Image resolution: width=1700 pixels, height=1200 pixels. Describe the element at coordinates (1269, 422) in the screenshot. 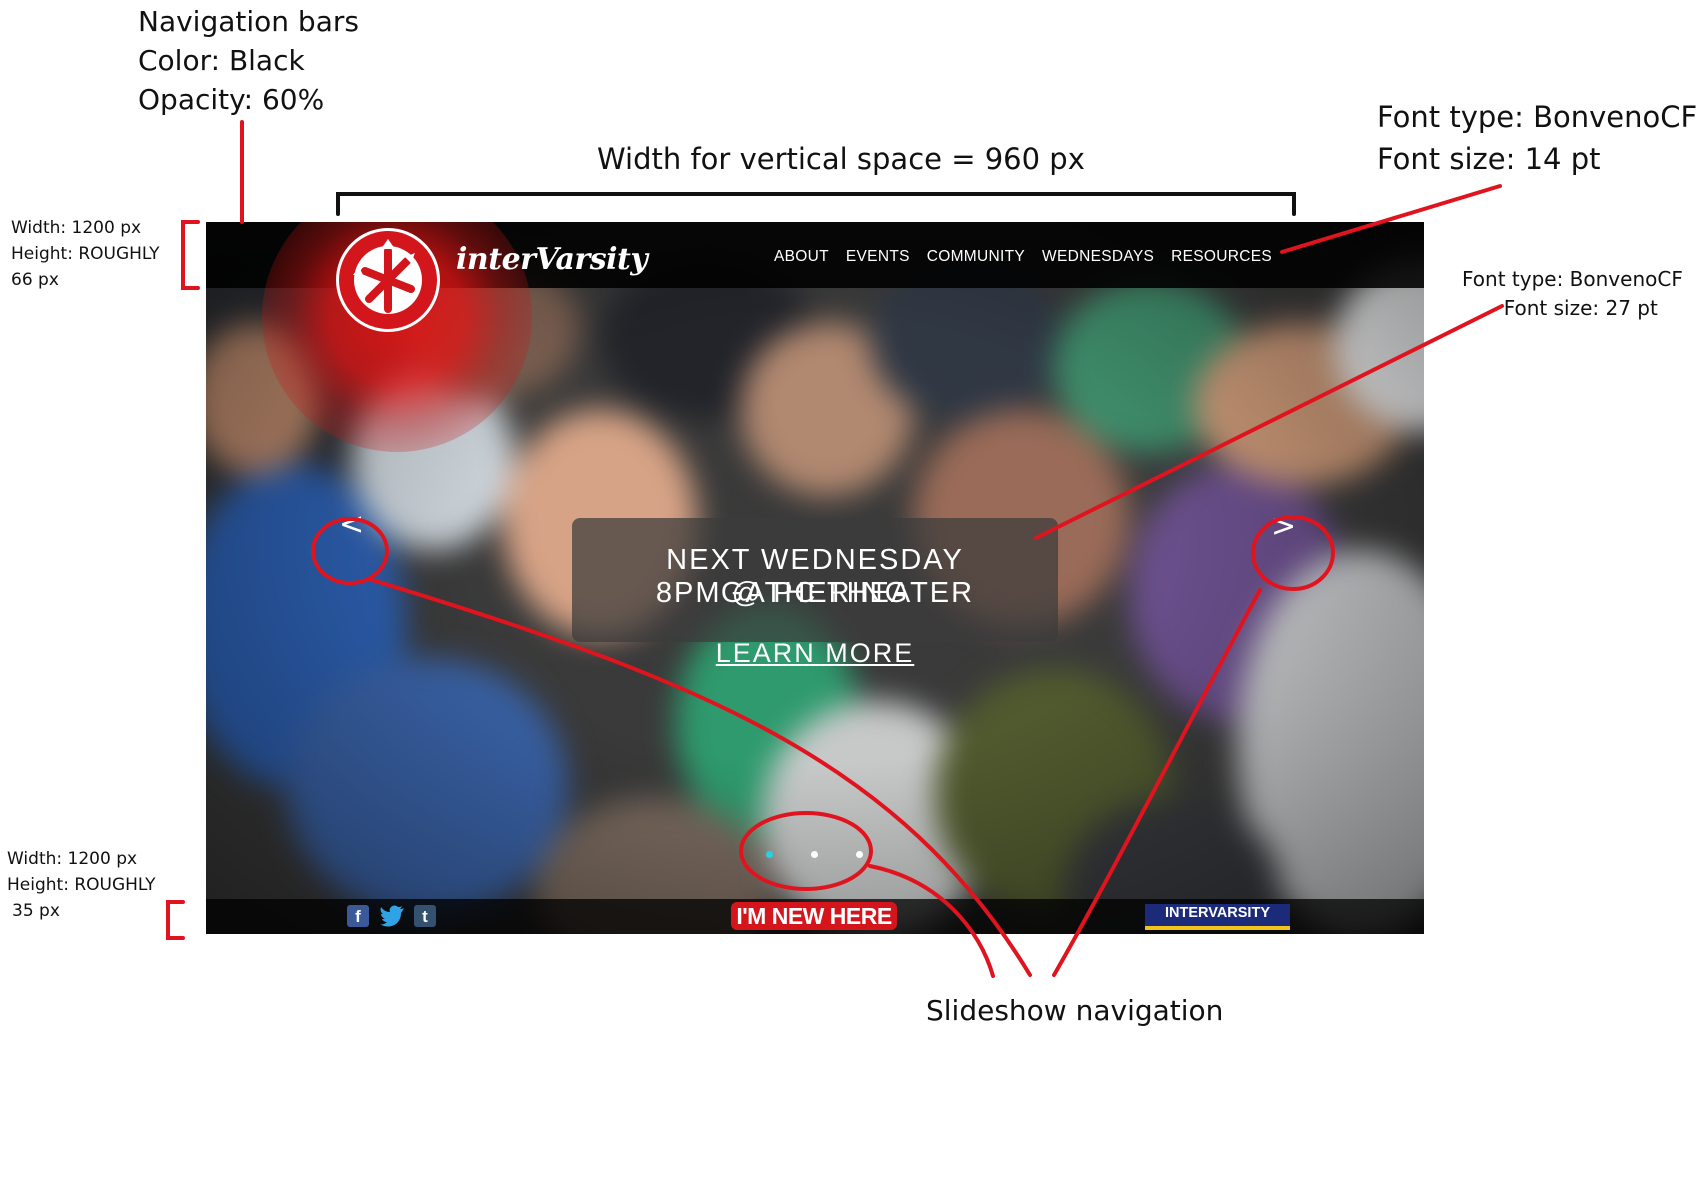

I see `caption-font-pointer-line` at that location.